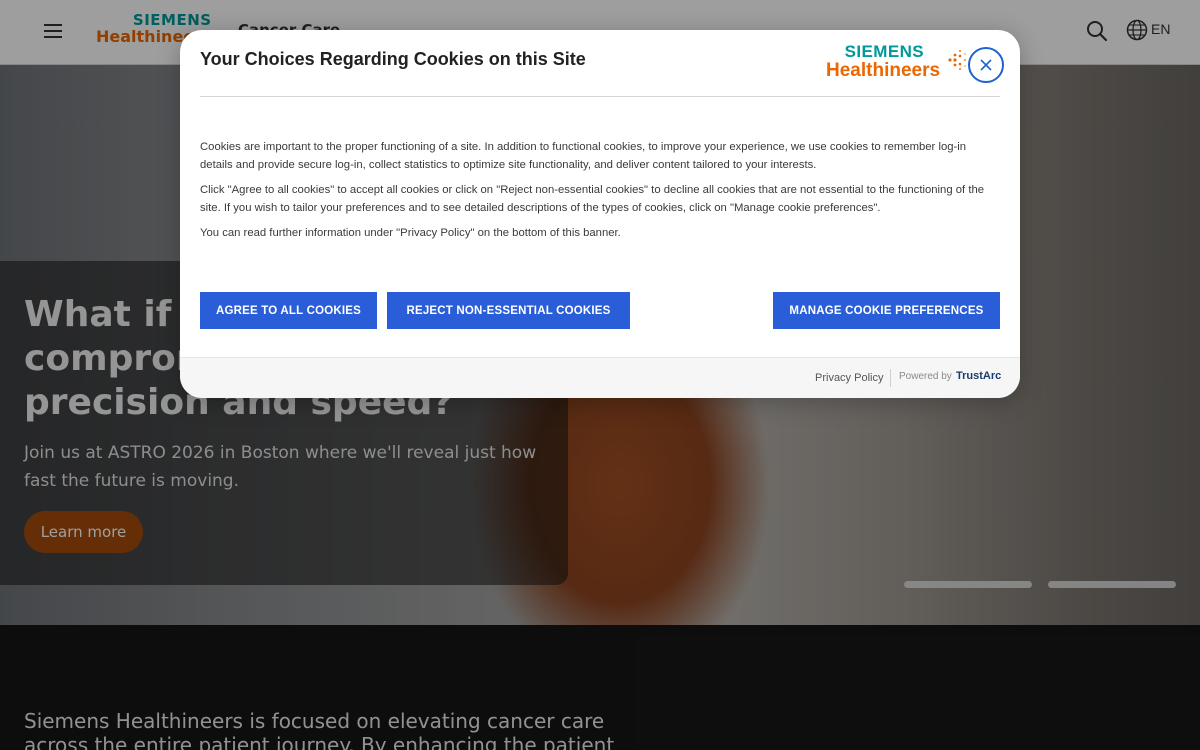  Describe the element at coordinates (883, 70) in the screenshot. I see `logo-healthineers-text: Healthineers` at that location.